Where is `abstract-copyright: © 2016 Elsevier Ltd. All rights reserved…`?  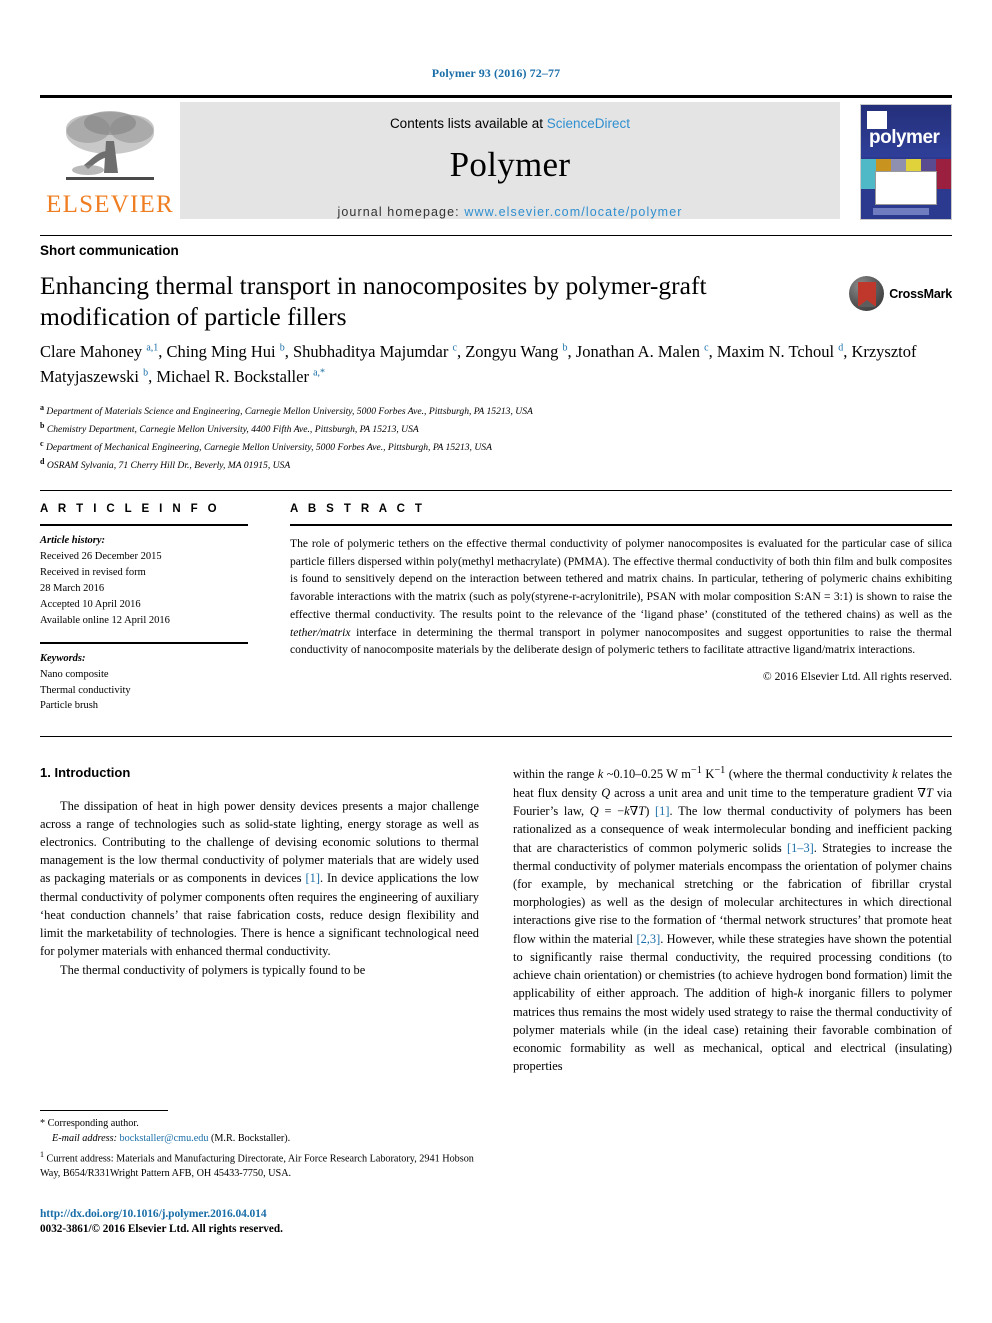
abstract-copyright: © 2016 Elsevier Ltd. All rights reserved… is located at coordinates (857, 677).